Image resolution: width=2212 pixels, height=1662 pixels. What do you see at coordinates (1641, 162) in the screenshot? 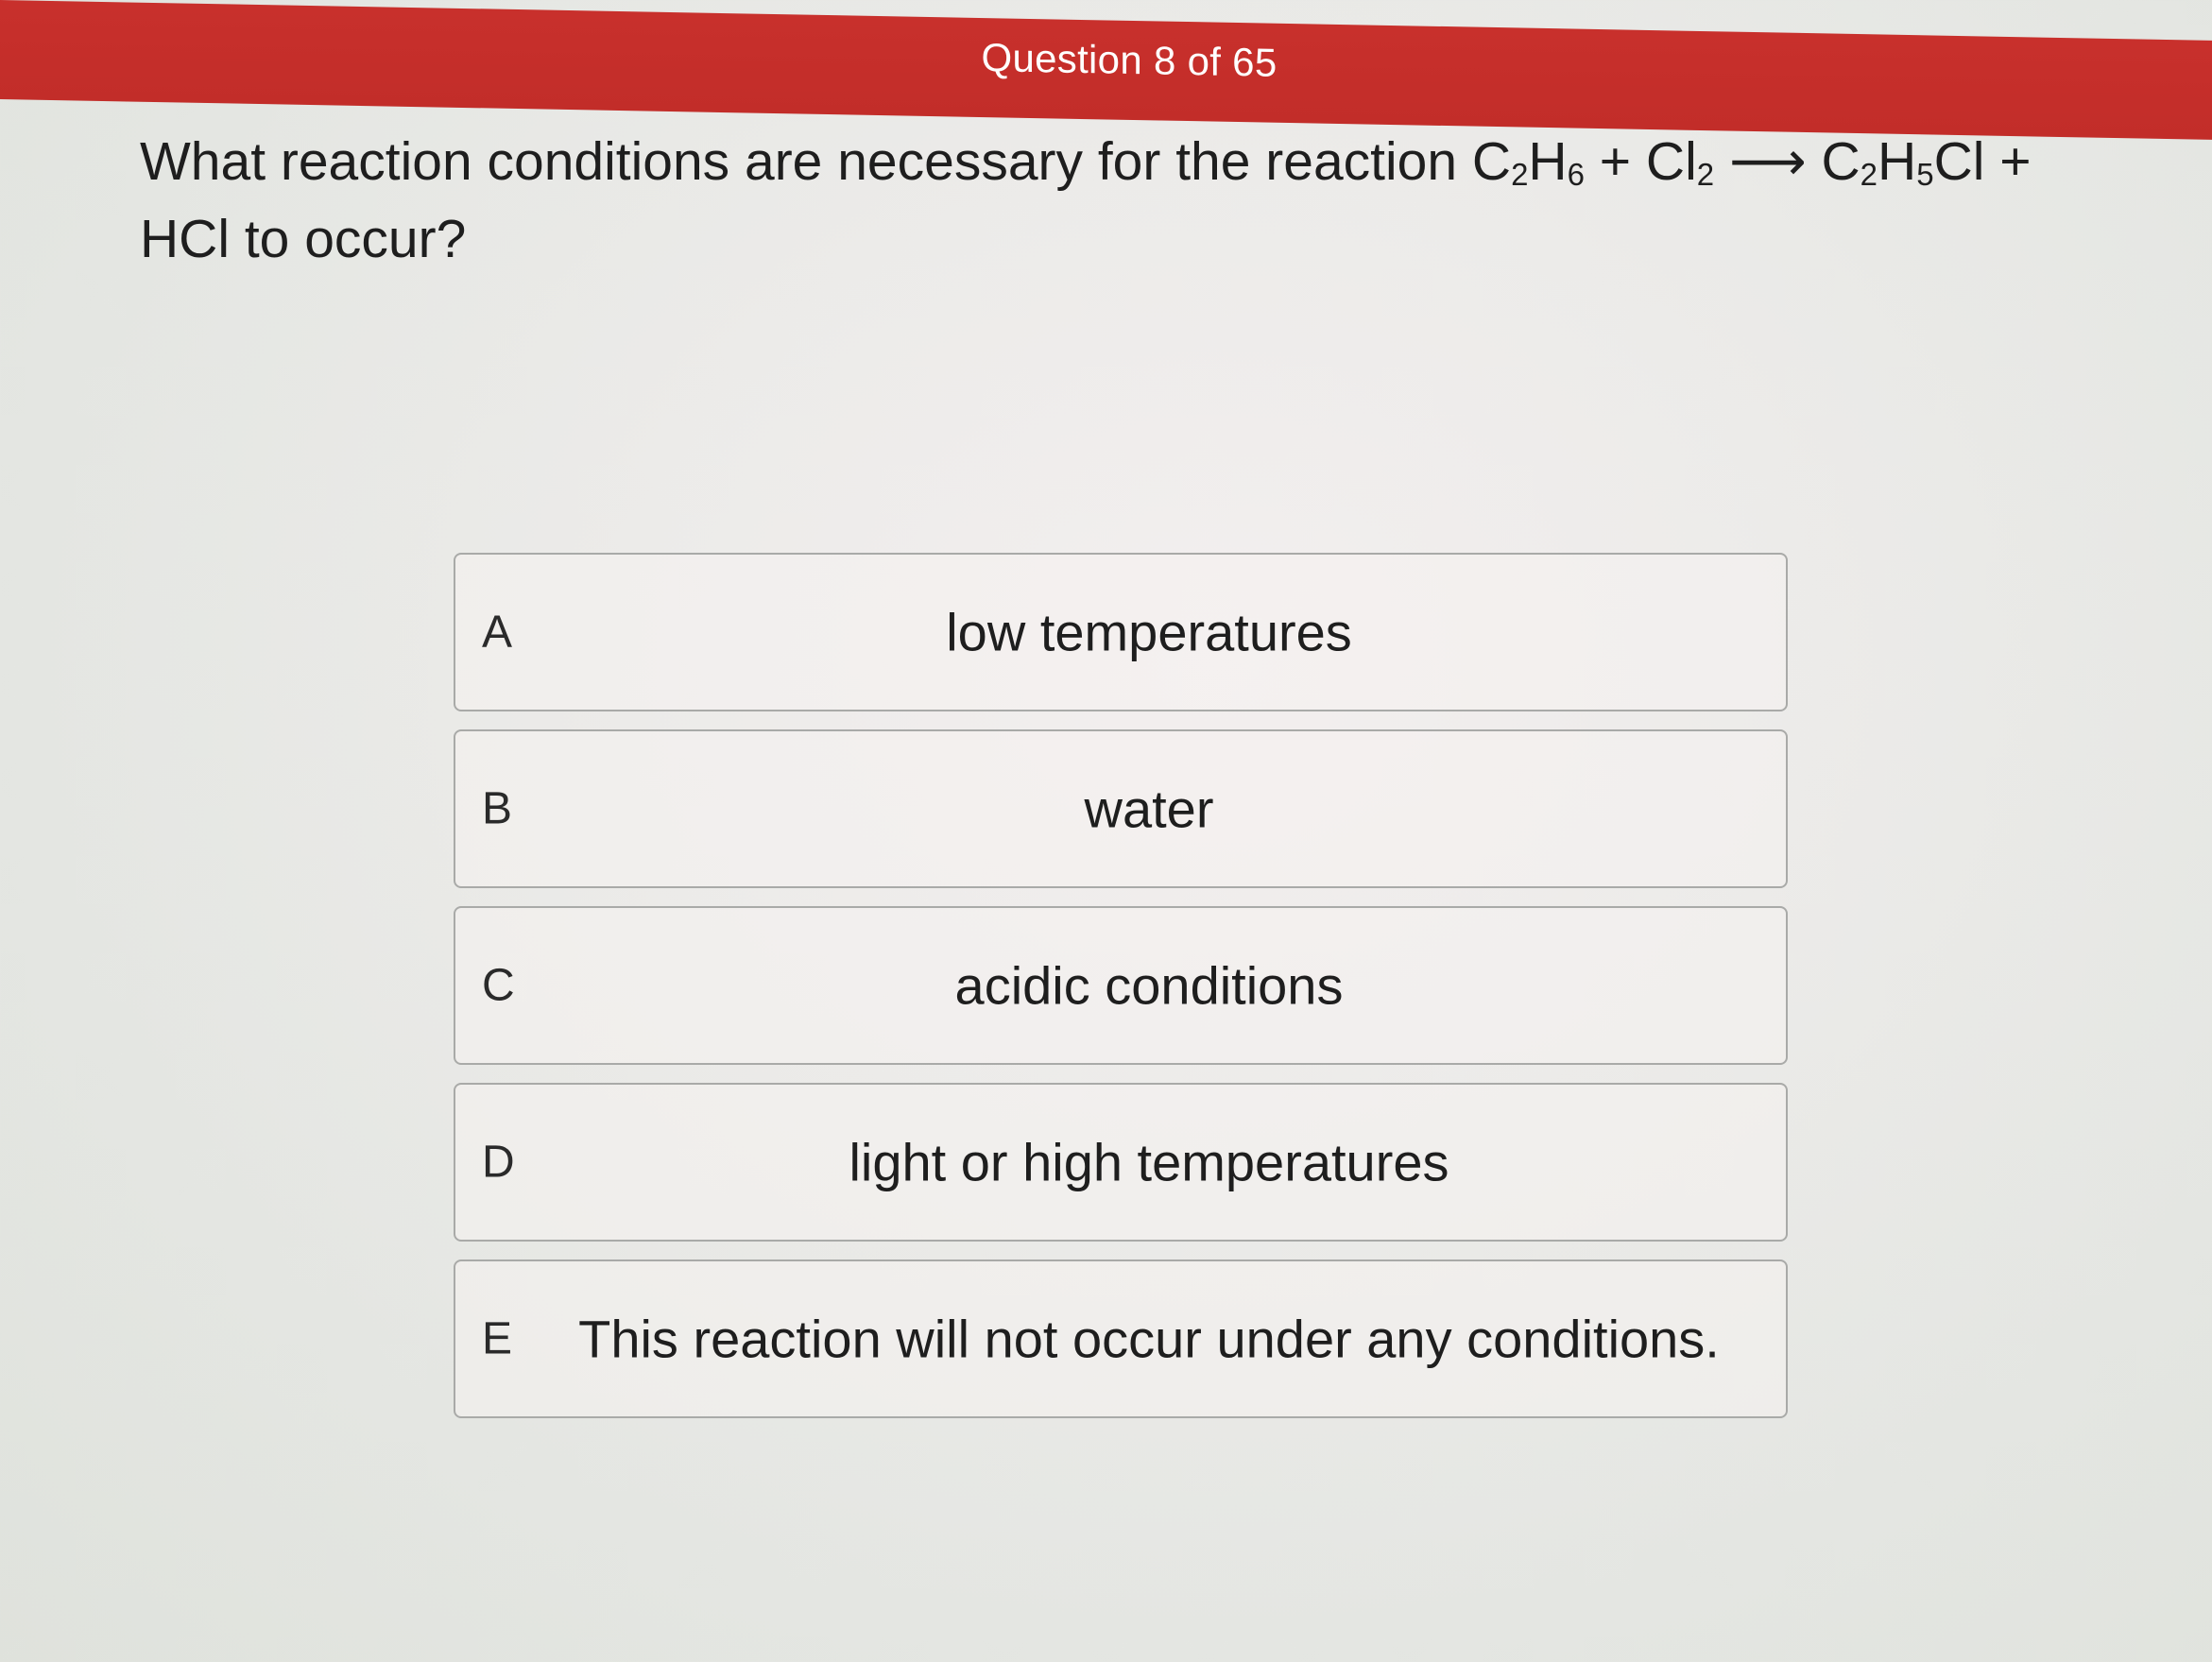
I see `question-text-part: + Cl` at bounding box center [1641, 162].